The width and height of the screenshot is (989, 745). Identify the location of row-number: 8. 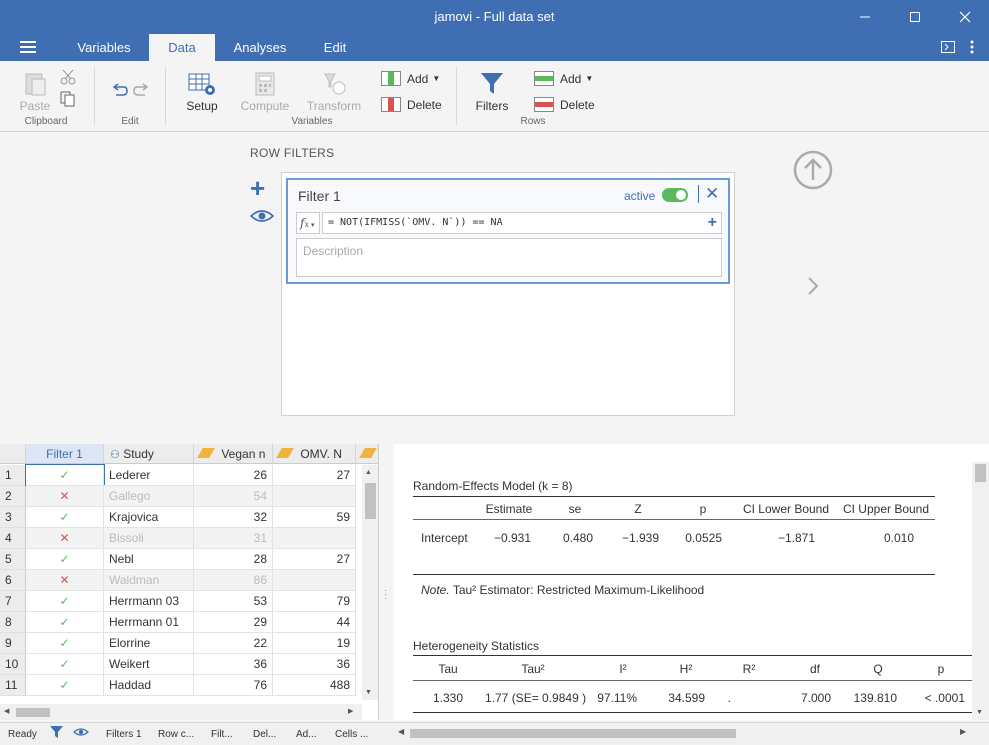
(13, 622).